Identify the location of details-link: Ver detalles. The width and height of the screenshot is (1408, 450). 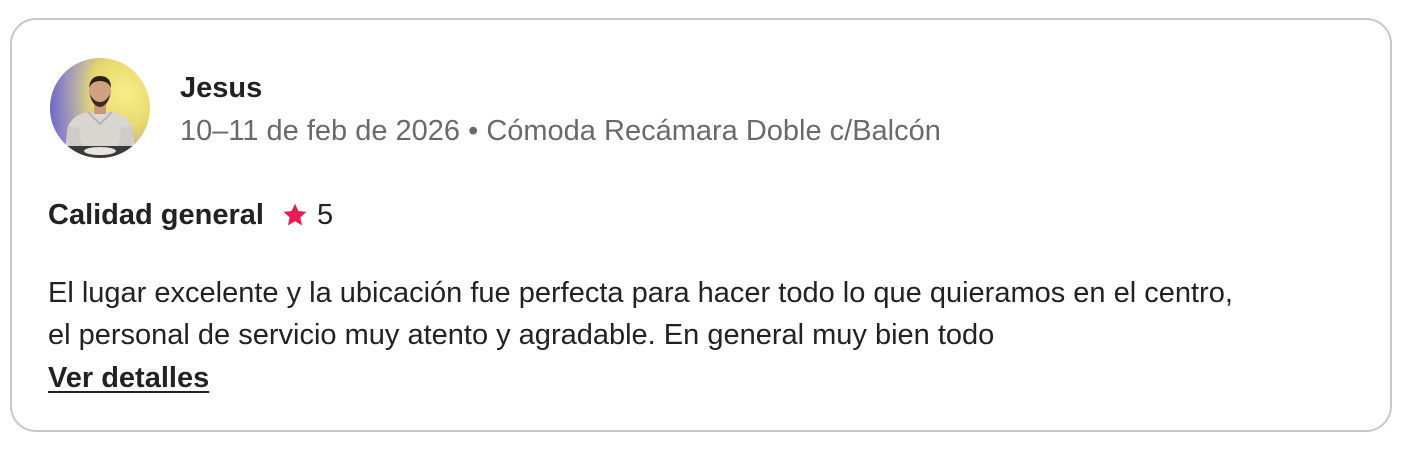
(128, 378).